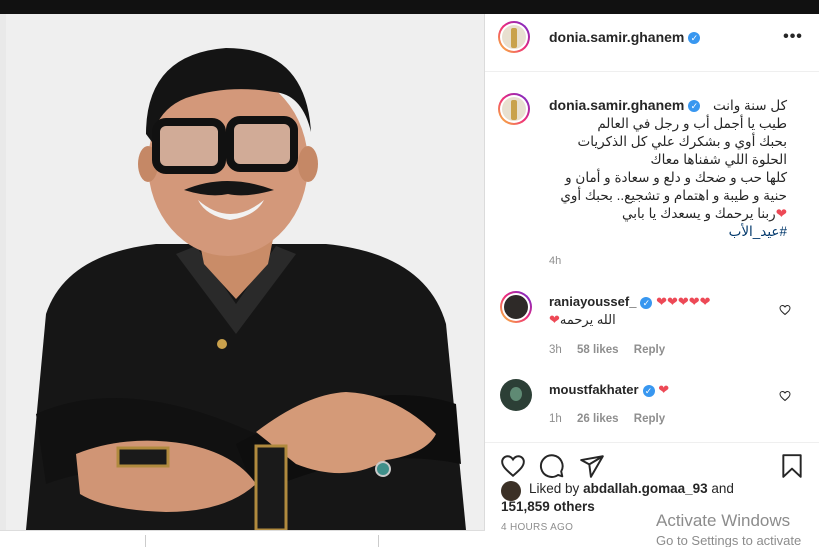 The height and width of the screenshot is (547, 819). I want to click on post-header: donia.samir.ghanem ✓ •••, so click(652, 43).